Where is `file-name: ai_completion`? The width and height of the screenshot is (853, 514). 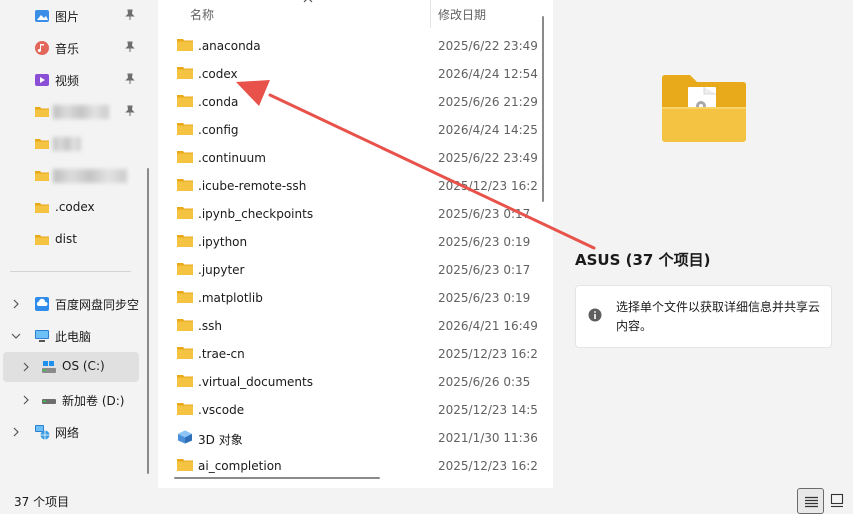 file-name: ai_completion is located at coordinates (240, 466).